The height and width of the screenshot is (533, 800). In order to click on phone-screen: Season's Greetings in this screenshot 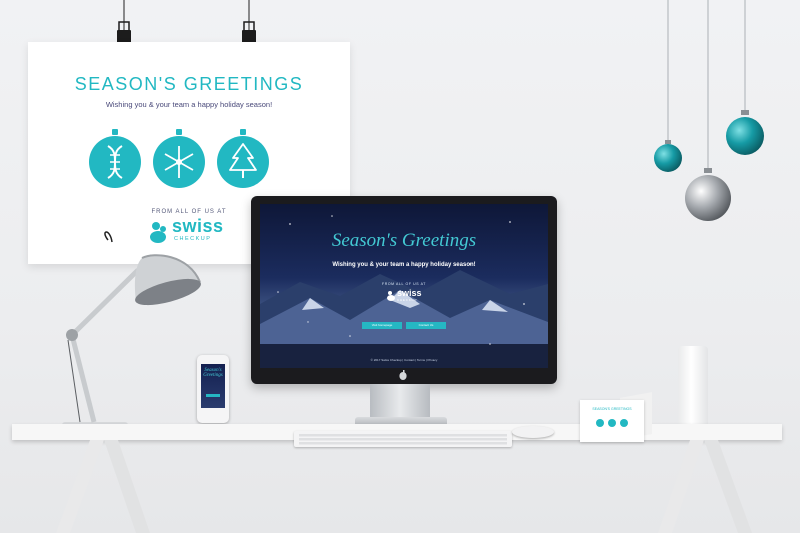, I will do `click(213, 386)`.